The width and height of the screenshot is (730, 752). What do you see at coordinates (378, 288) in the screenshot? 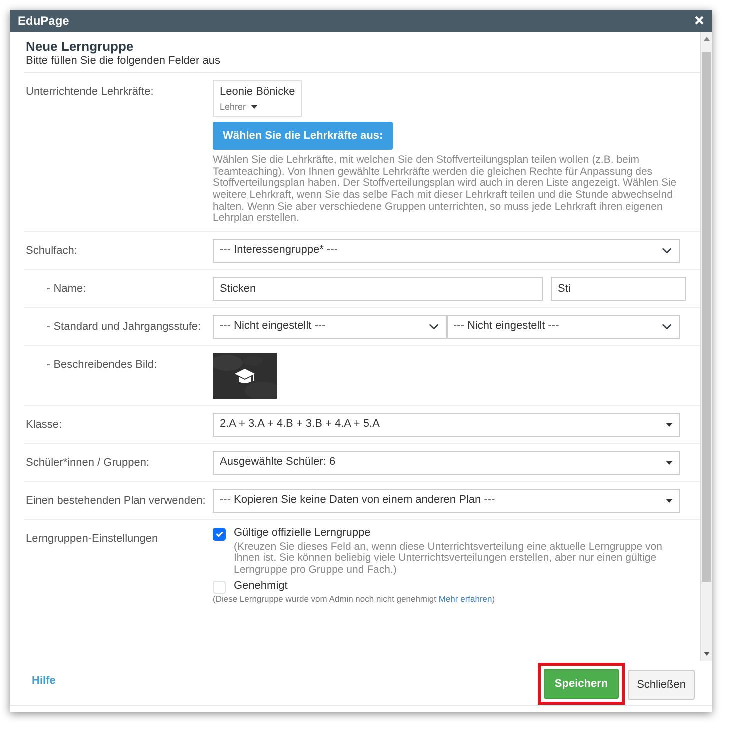
I see `text-field: Sticken` at bounding box center [378, 288].